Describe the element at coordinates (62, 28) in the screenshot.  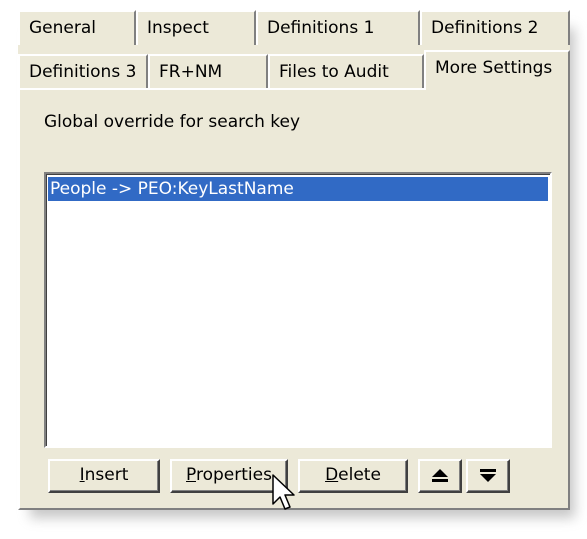
I see `tab-label: General` at that location.